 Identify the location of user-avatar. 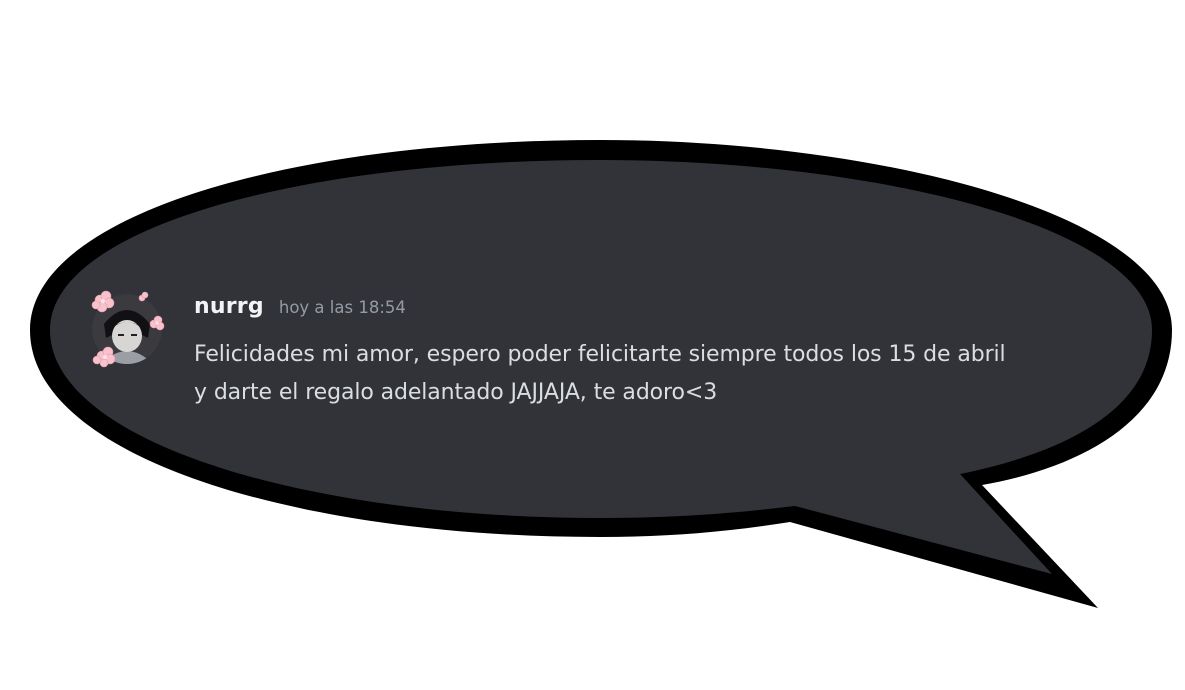
(127, 329).